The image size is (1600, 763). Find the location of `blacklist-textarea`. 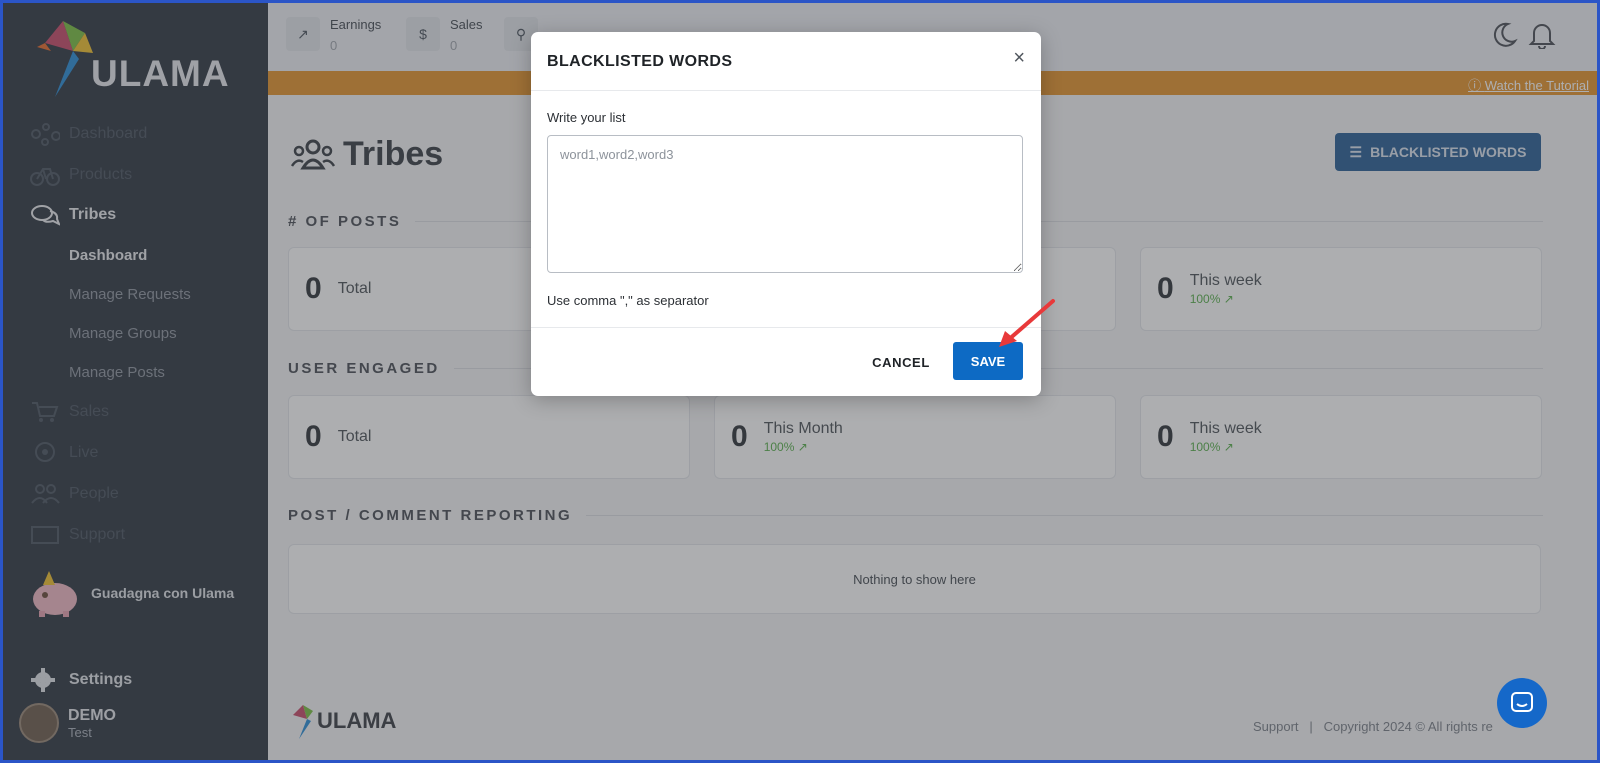

blacklist-textarea is located at coordinates (785, 204).